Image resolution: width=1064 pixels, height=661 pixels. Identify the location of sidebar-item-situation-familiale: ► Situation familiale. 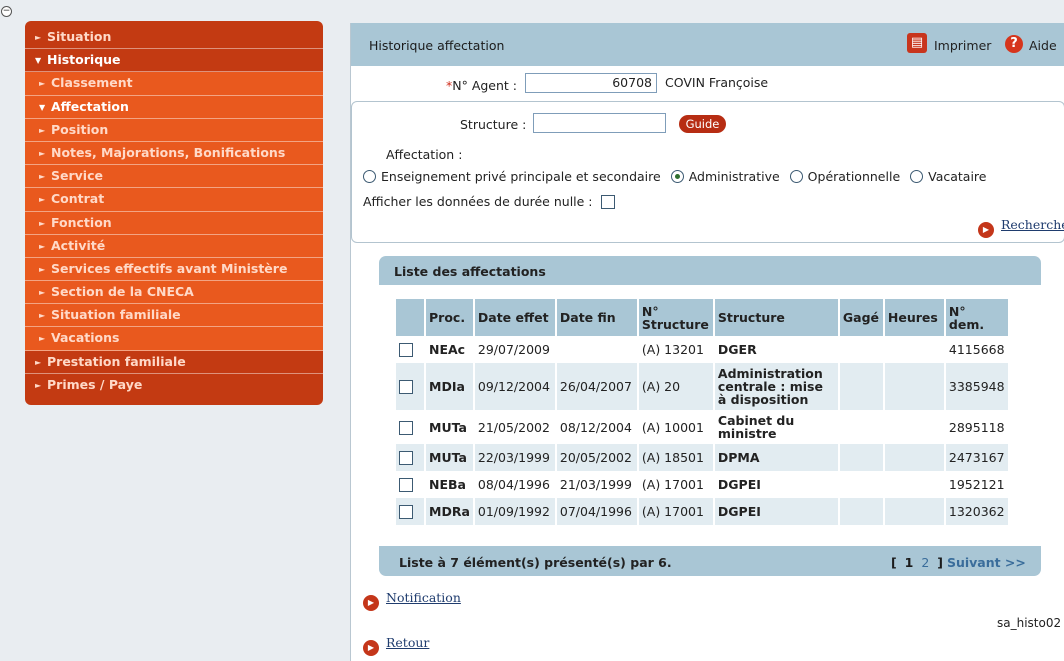
(174, 316).